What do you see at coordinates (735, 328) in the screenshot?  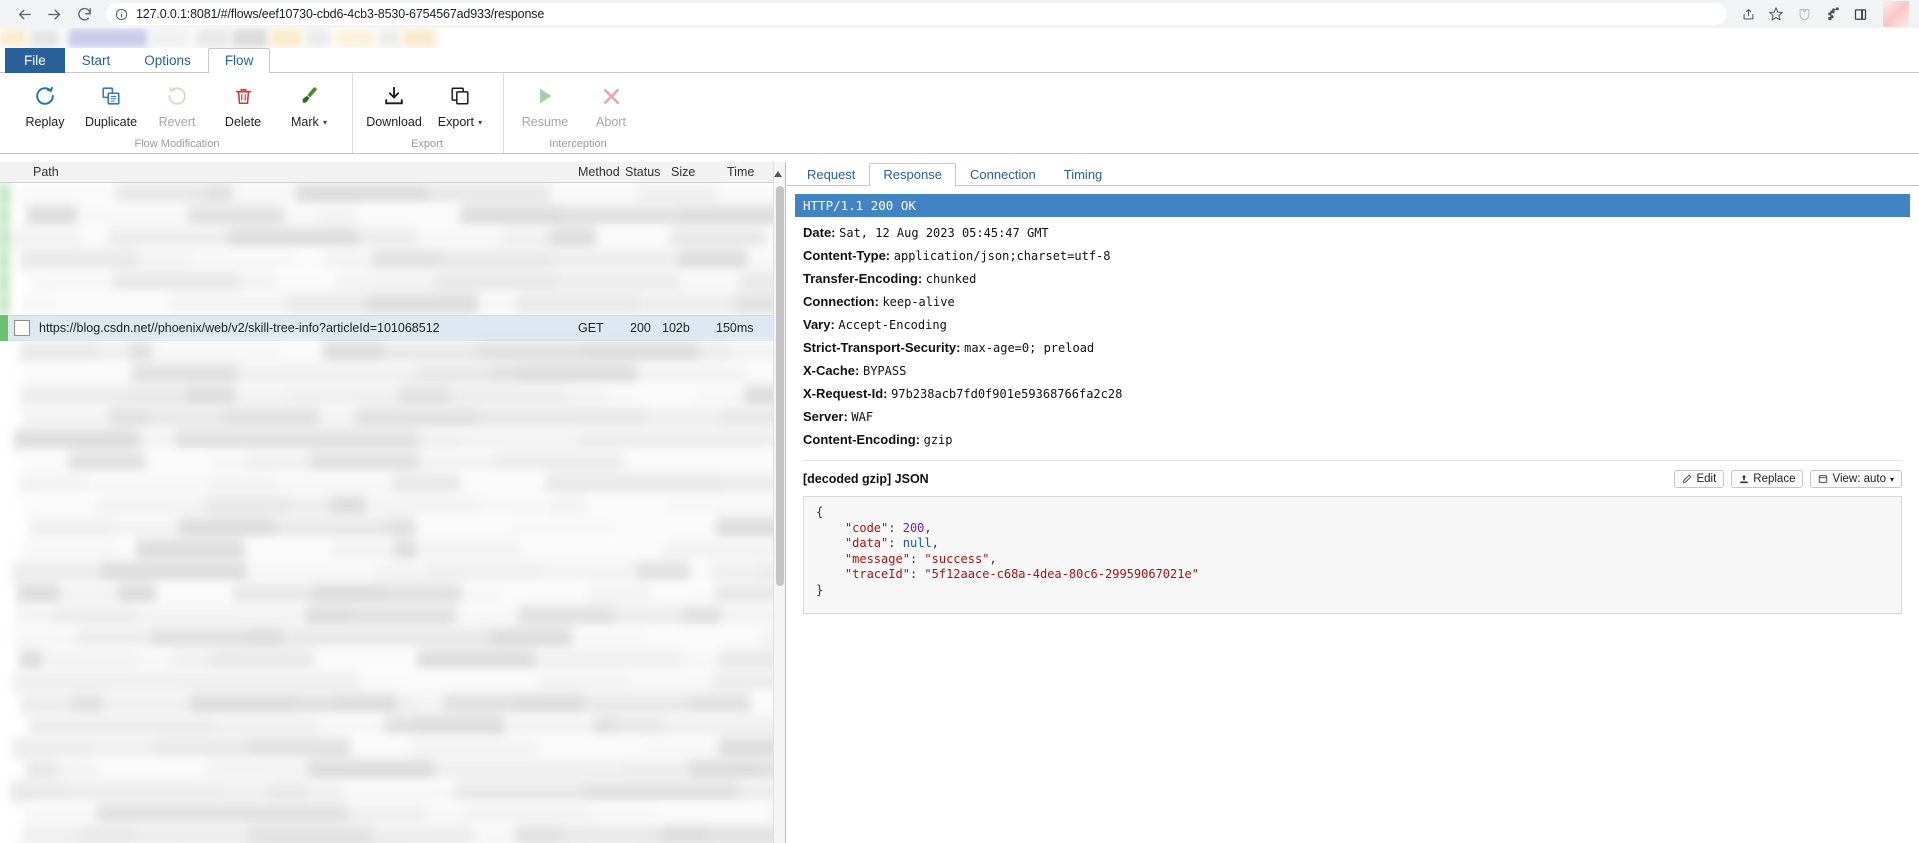 I see `flow-time: 150ms` at bounding box center [735, 328].